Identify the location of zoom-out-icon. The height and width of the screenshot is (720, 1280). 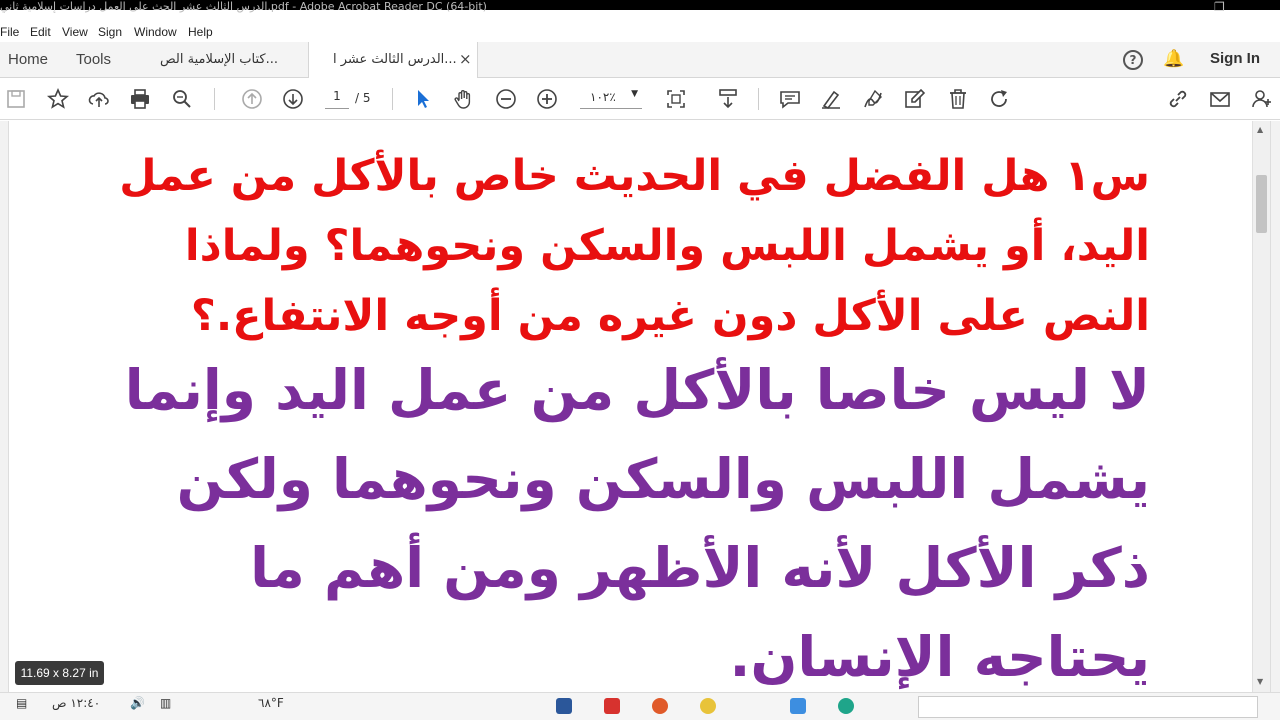
(506, 99).